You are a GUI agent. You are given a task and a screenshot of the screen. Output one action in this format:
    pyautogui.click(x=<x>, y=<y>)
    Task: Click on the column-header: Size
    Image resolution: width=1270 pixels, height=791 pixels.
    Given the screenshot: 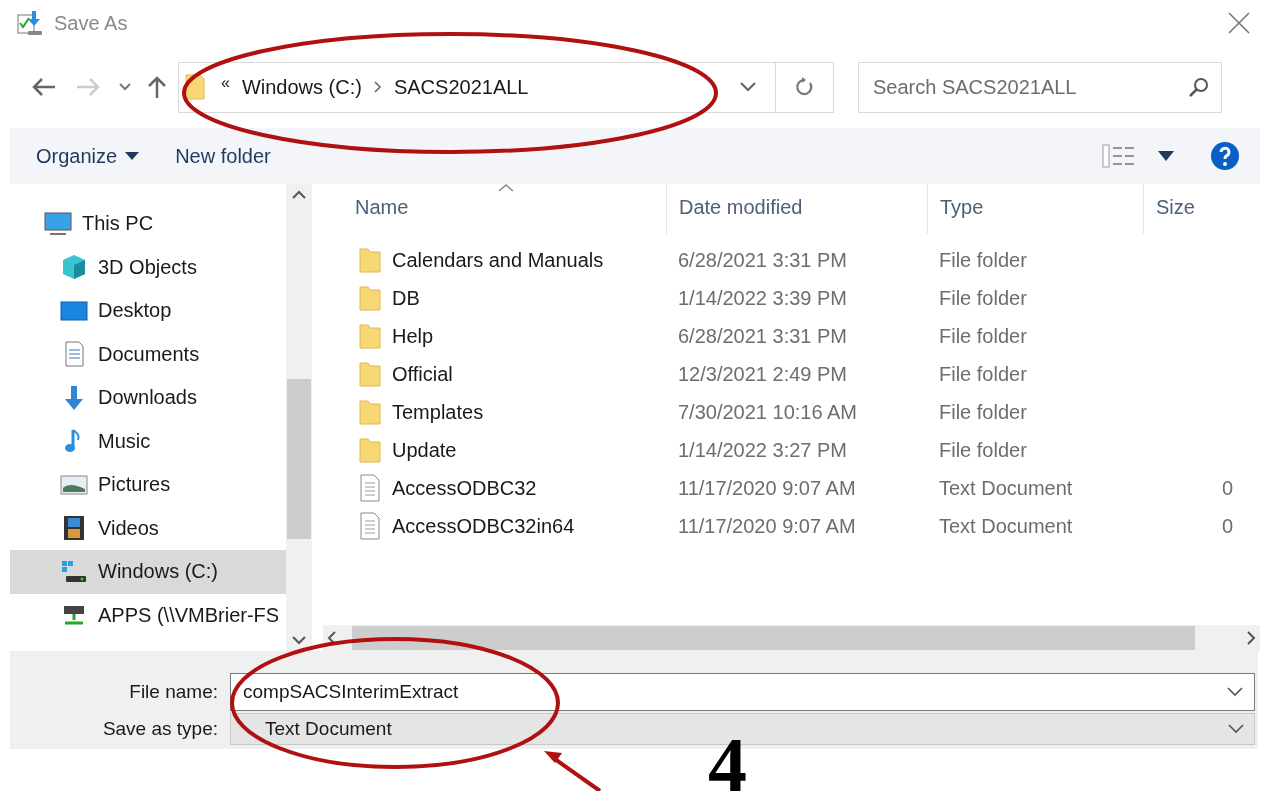 What is the action you would take?
    pyautogui.click(x=1201, y=209)
    